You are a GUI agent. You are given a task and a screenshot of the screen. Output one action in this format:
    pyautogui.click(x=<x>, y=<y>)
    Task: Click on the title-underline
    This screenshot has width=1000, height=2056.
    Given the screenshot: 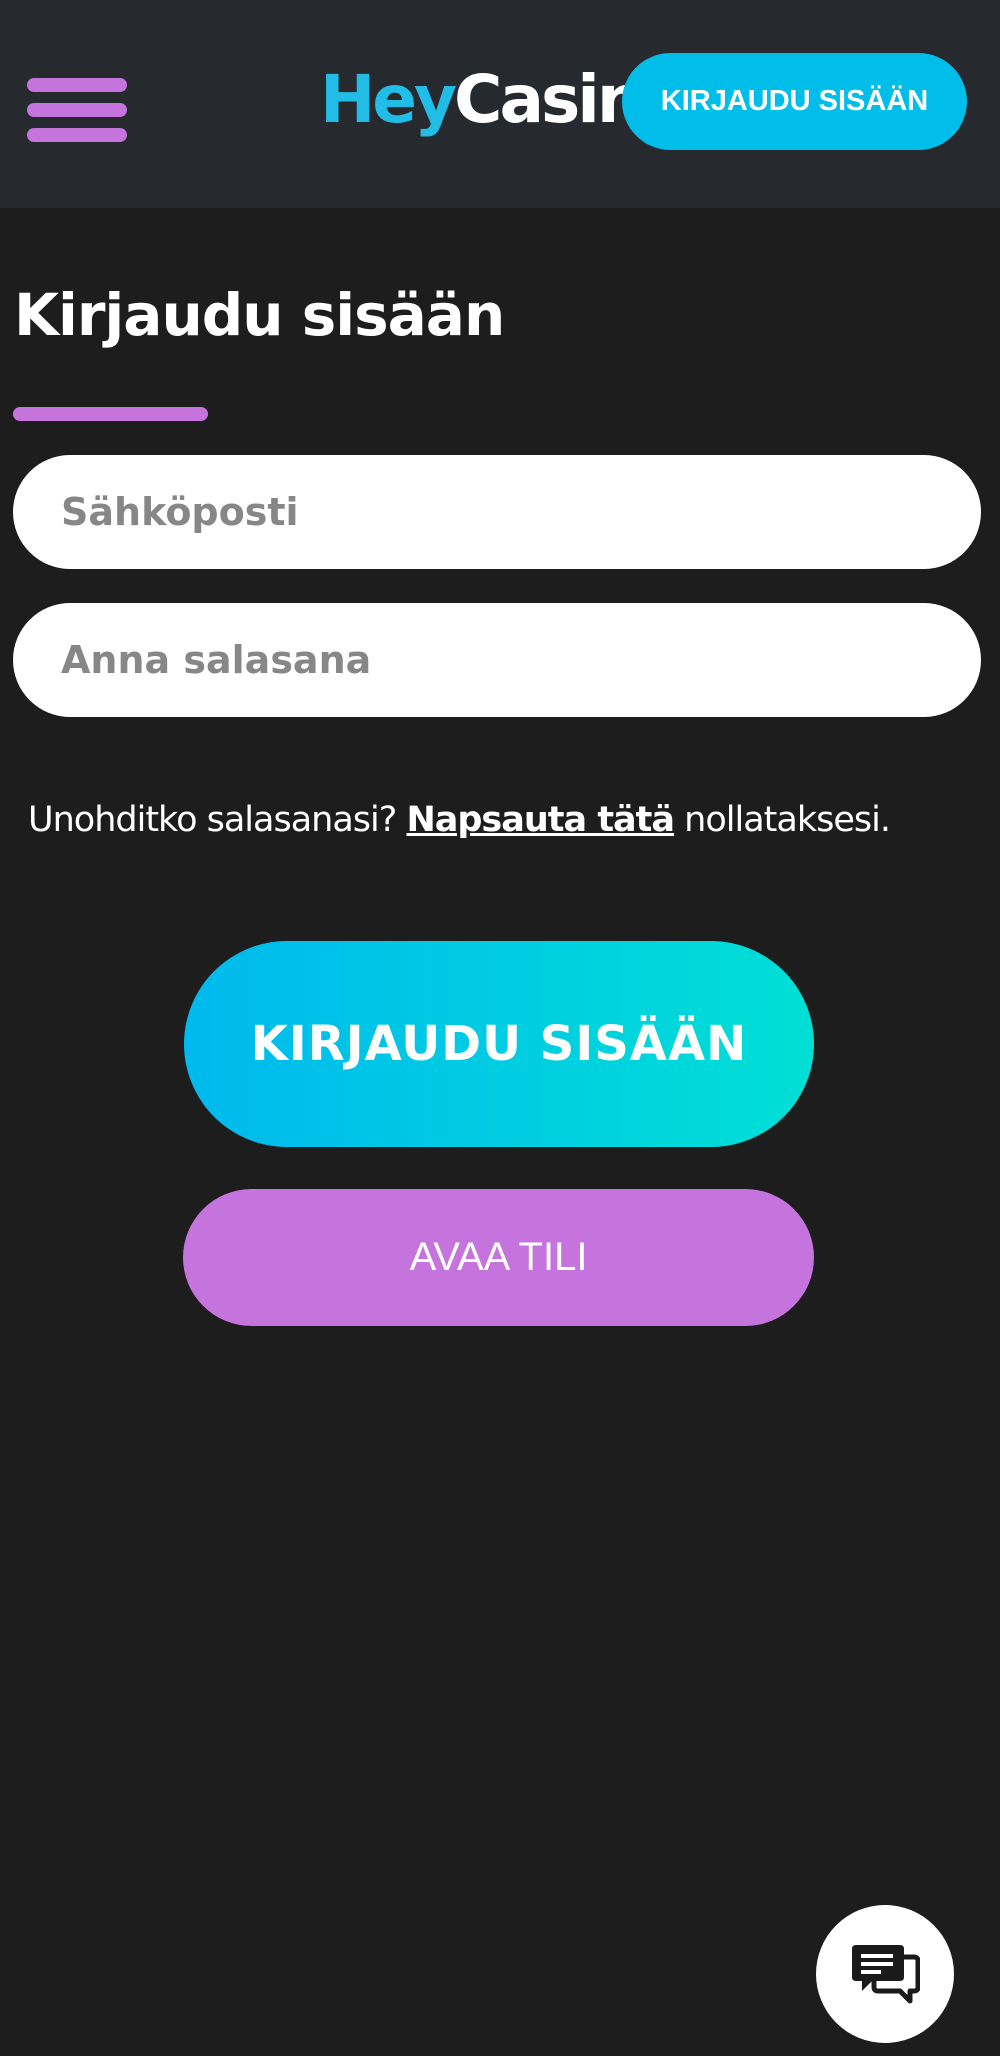 What is the action you would take?
    pyautogui.click(x=110, y=414)
    